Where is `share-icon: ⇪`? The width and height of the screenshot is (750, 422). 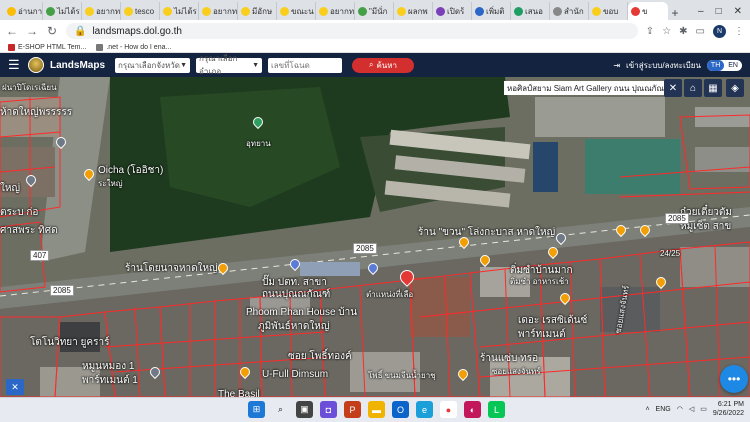 share-icon: ⇪ is located at coordinates (650, 31).